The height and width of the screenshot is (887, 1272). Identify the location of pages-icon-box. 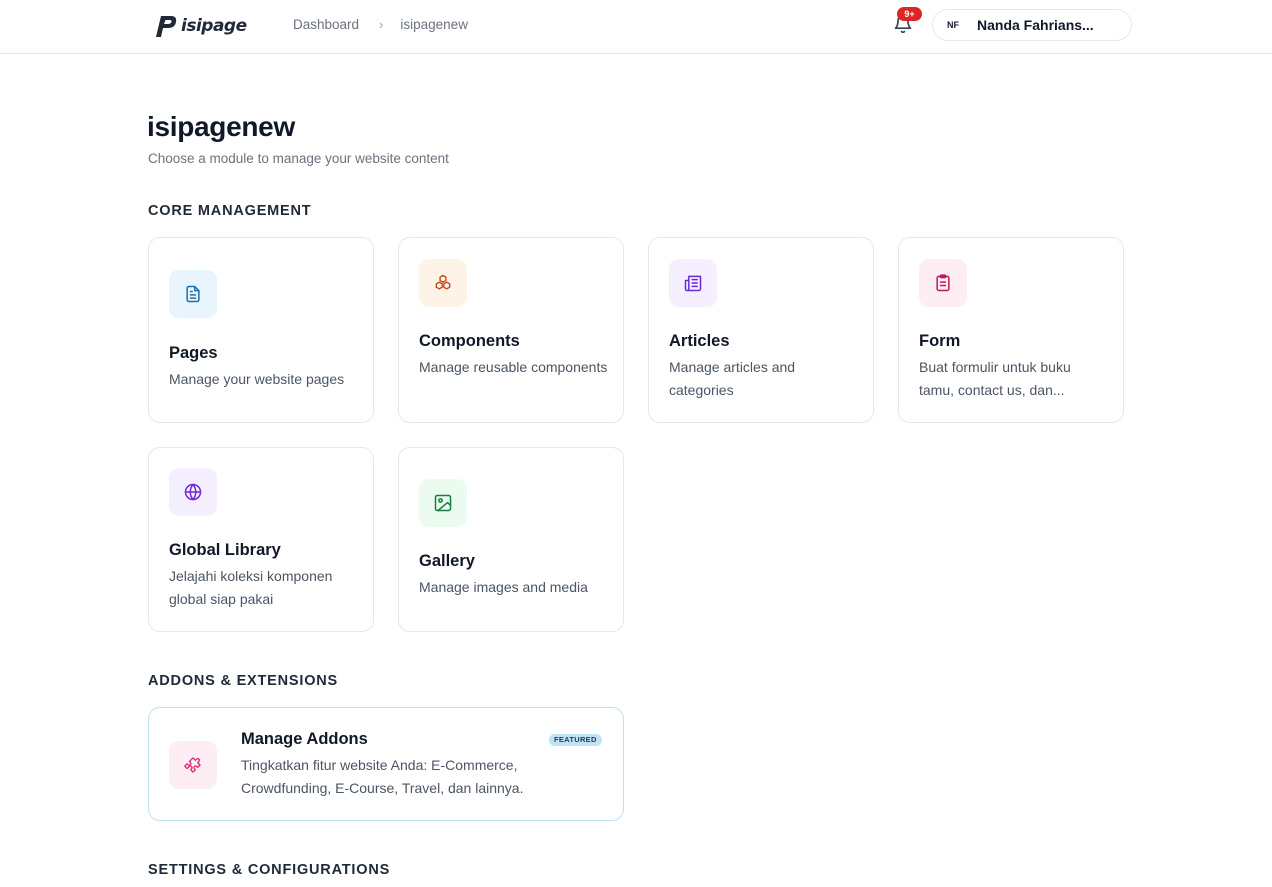
(193, 294).